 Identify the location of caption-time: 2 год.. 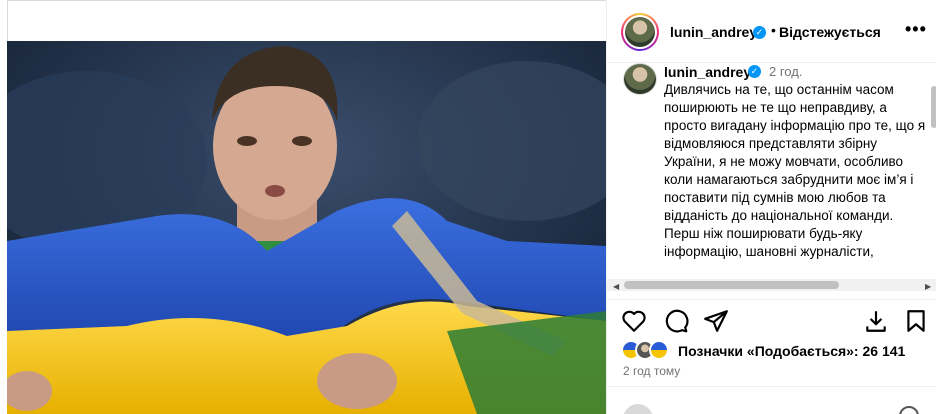
(785, 71).